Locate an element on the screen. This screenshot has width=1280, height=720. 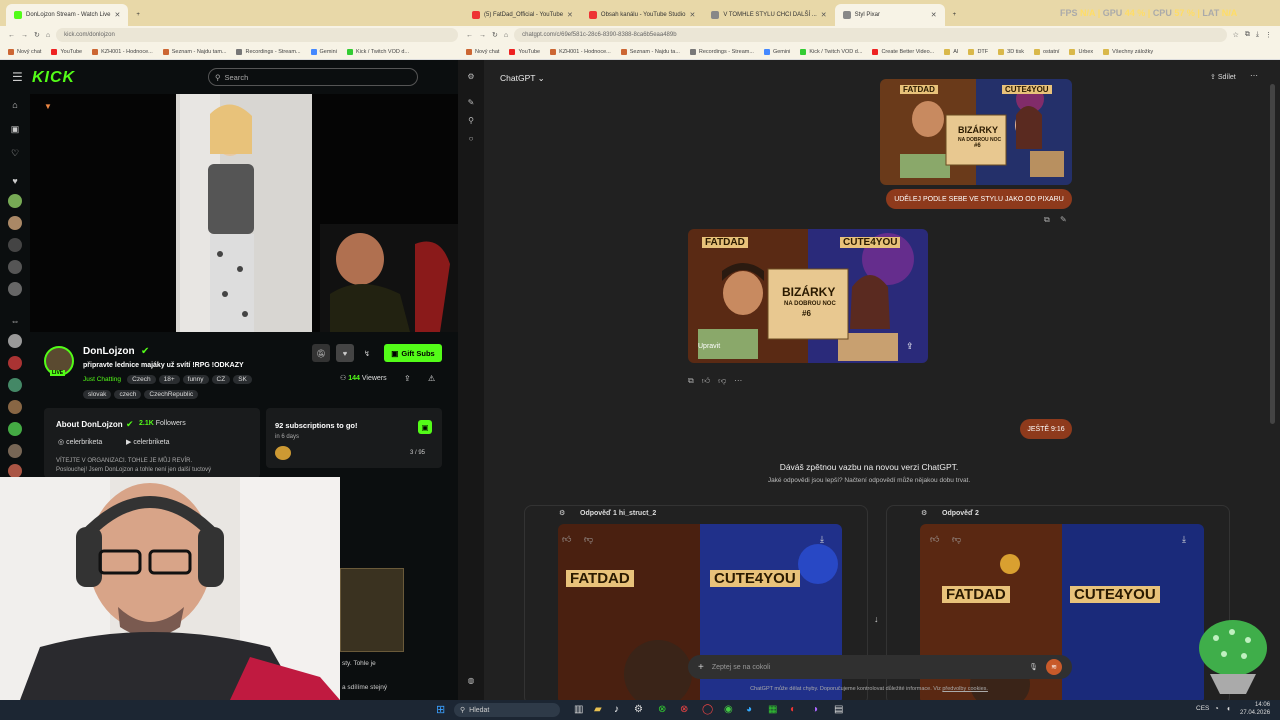
tag: funny is located at coordinates (195, 379).